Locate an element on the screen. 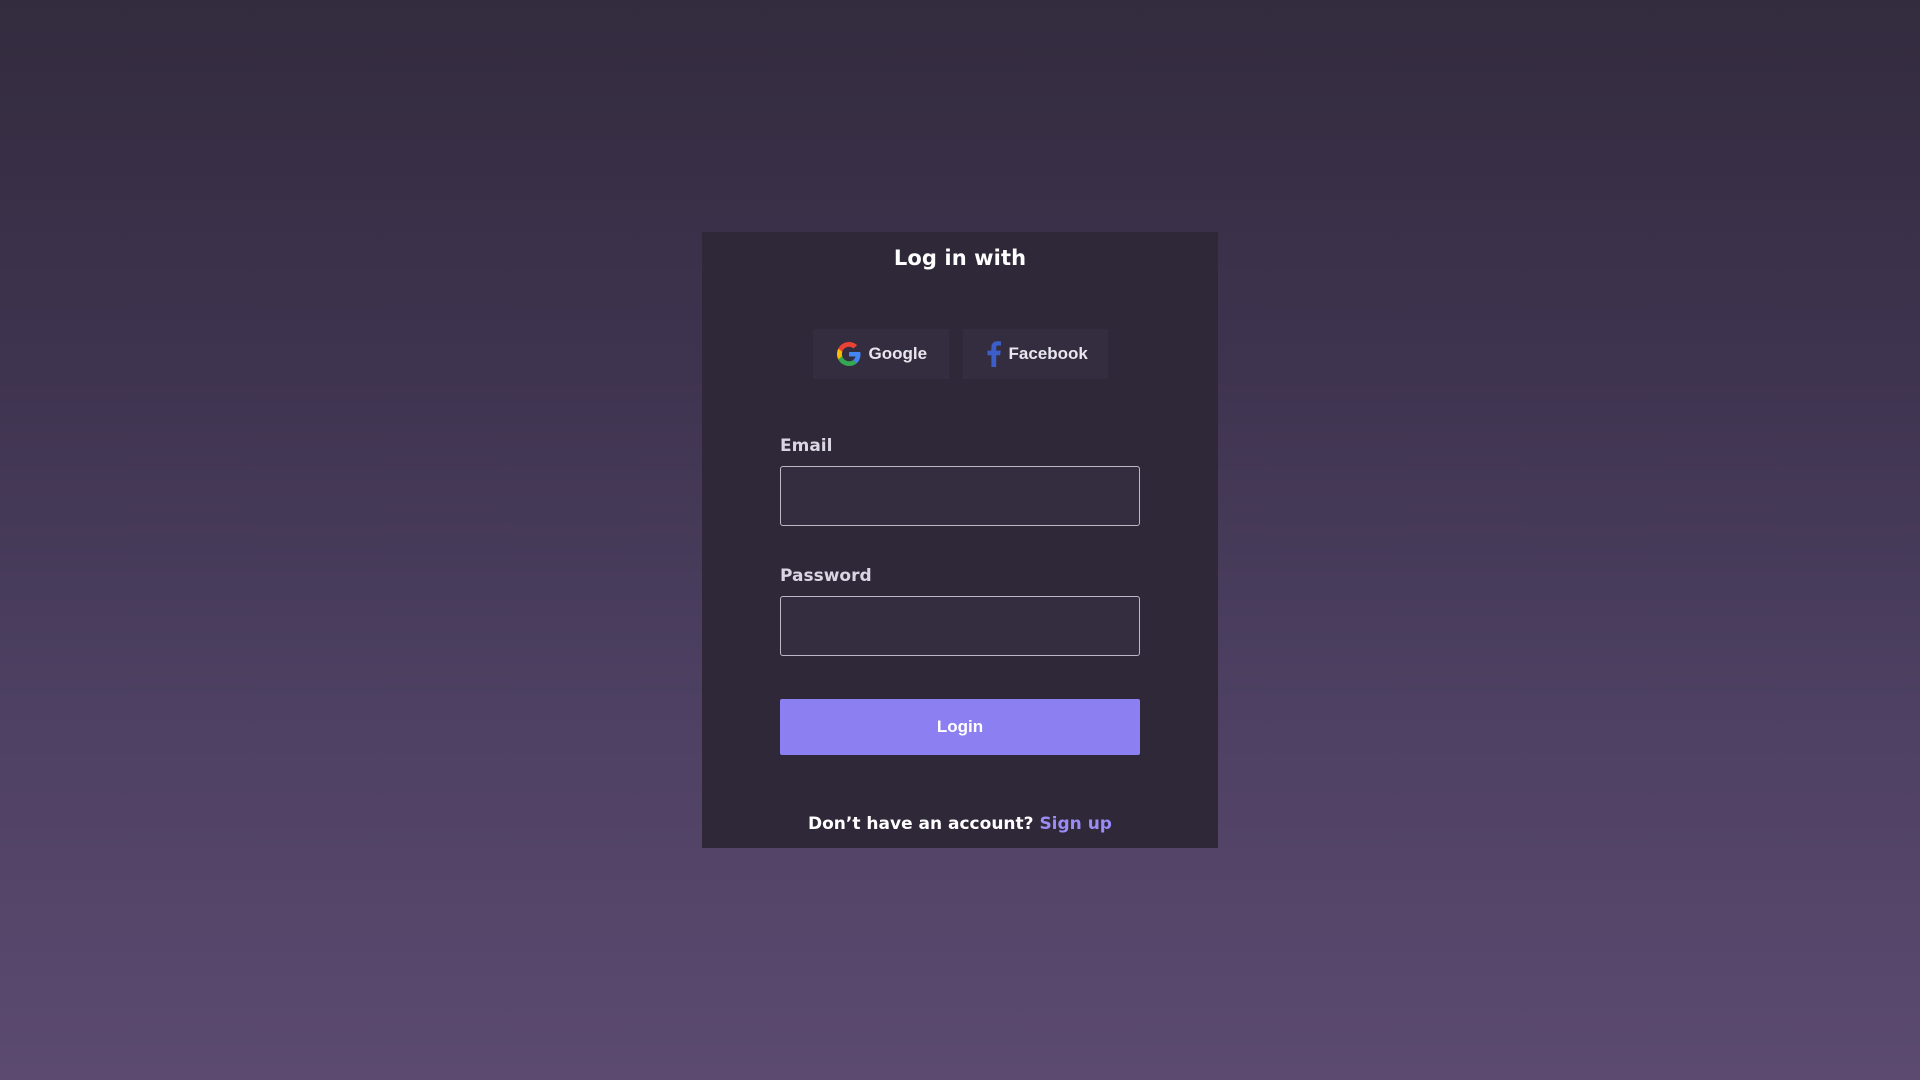 This screenshot has width=1920, height=1080. email-field is located at coordinates (960, 496).